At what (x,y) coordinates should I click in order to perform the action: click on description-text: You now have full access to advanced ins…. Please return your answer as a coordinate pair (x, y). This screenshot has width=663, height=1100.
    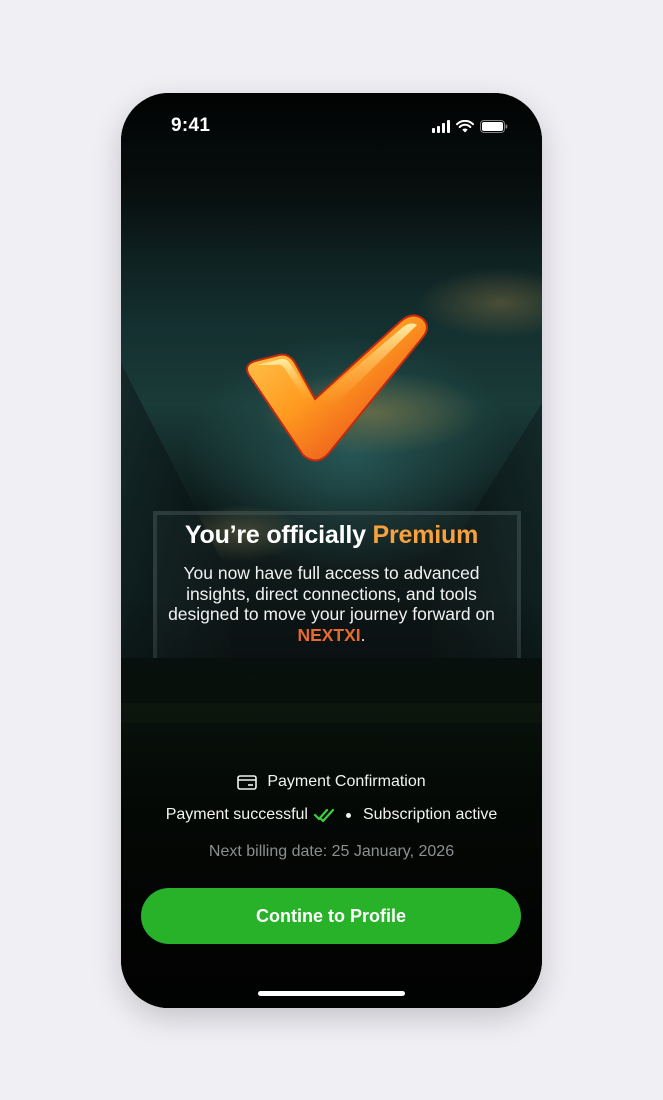
    Looking at the image, I should click on (331, 593).